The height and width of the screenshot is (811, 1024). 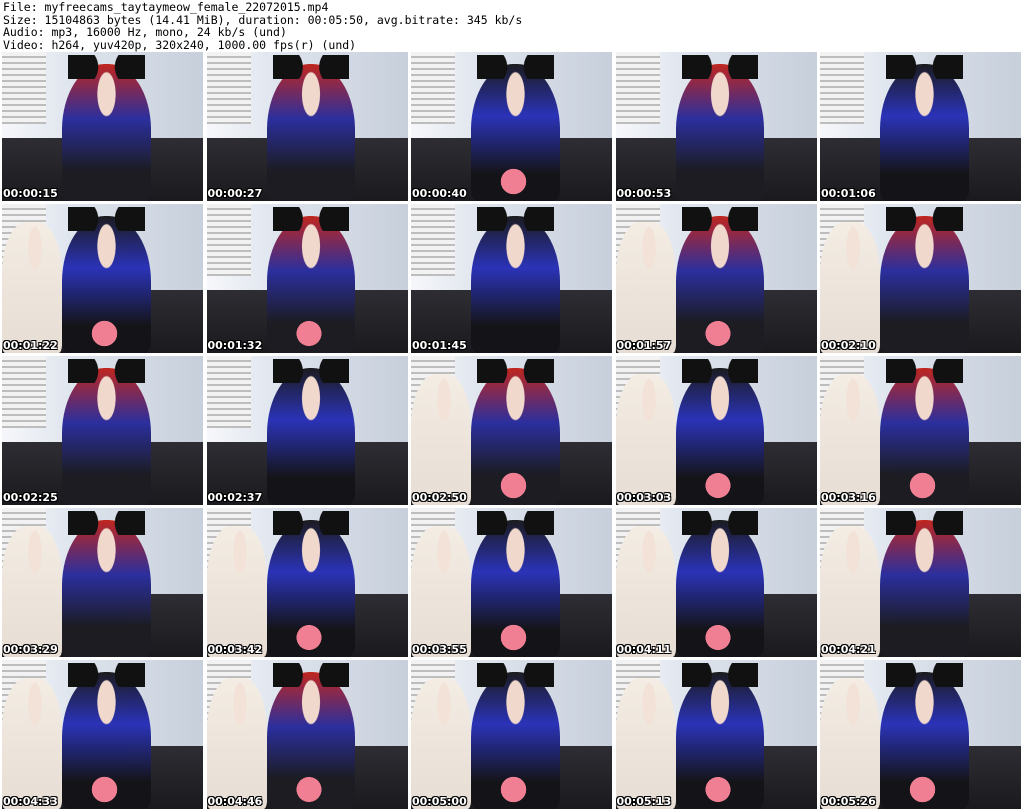 I want to click on frame-timestamp: 00:01:06, so click(x=848, y=193).